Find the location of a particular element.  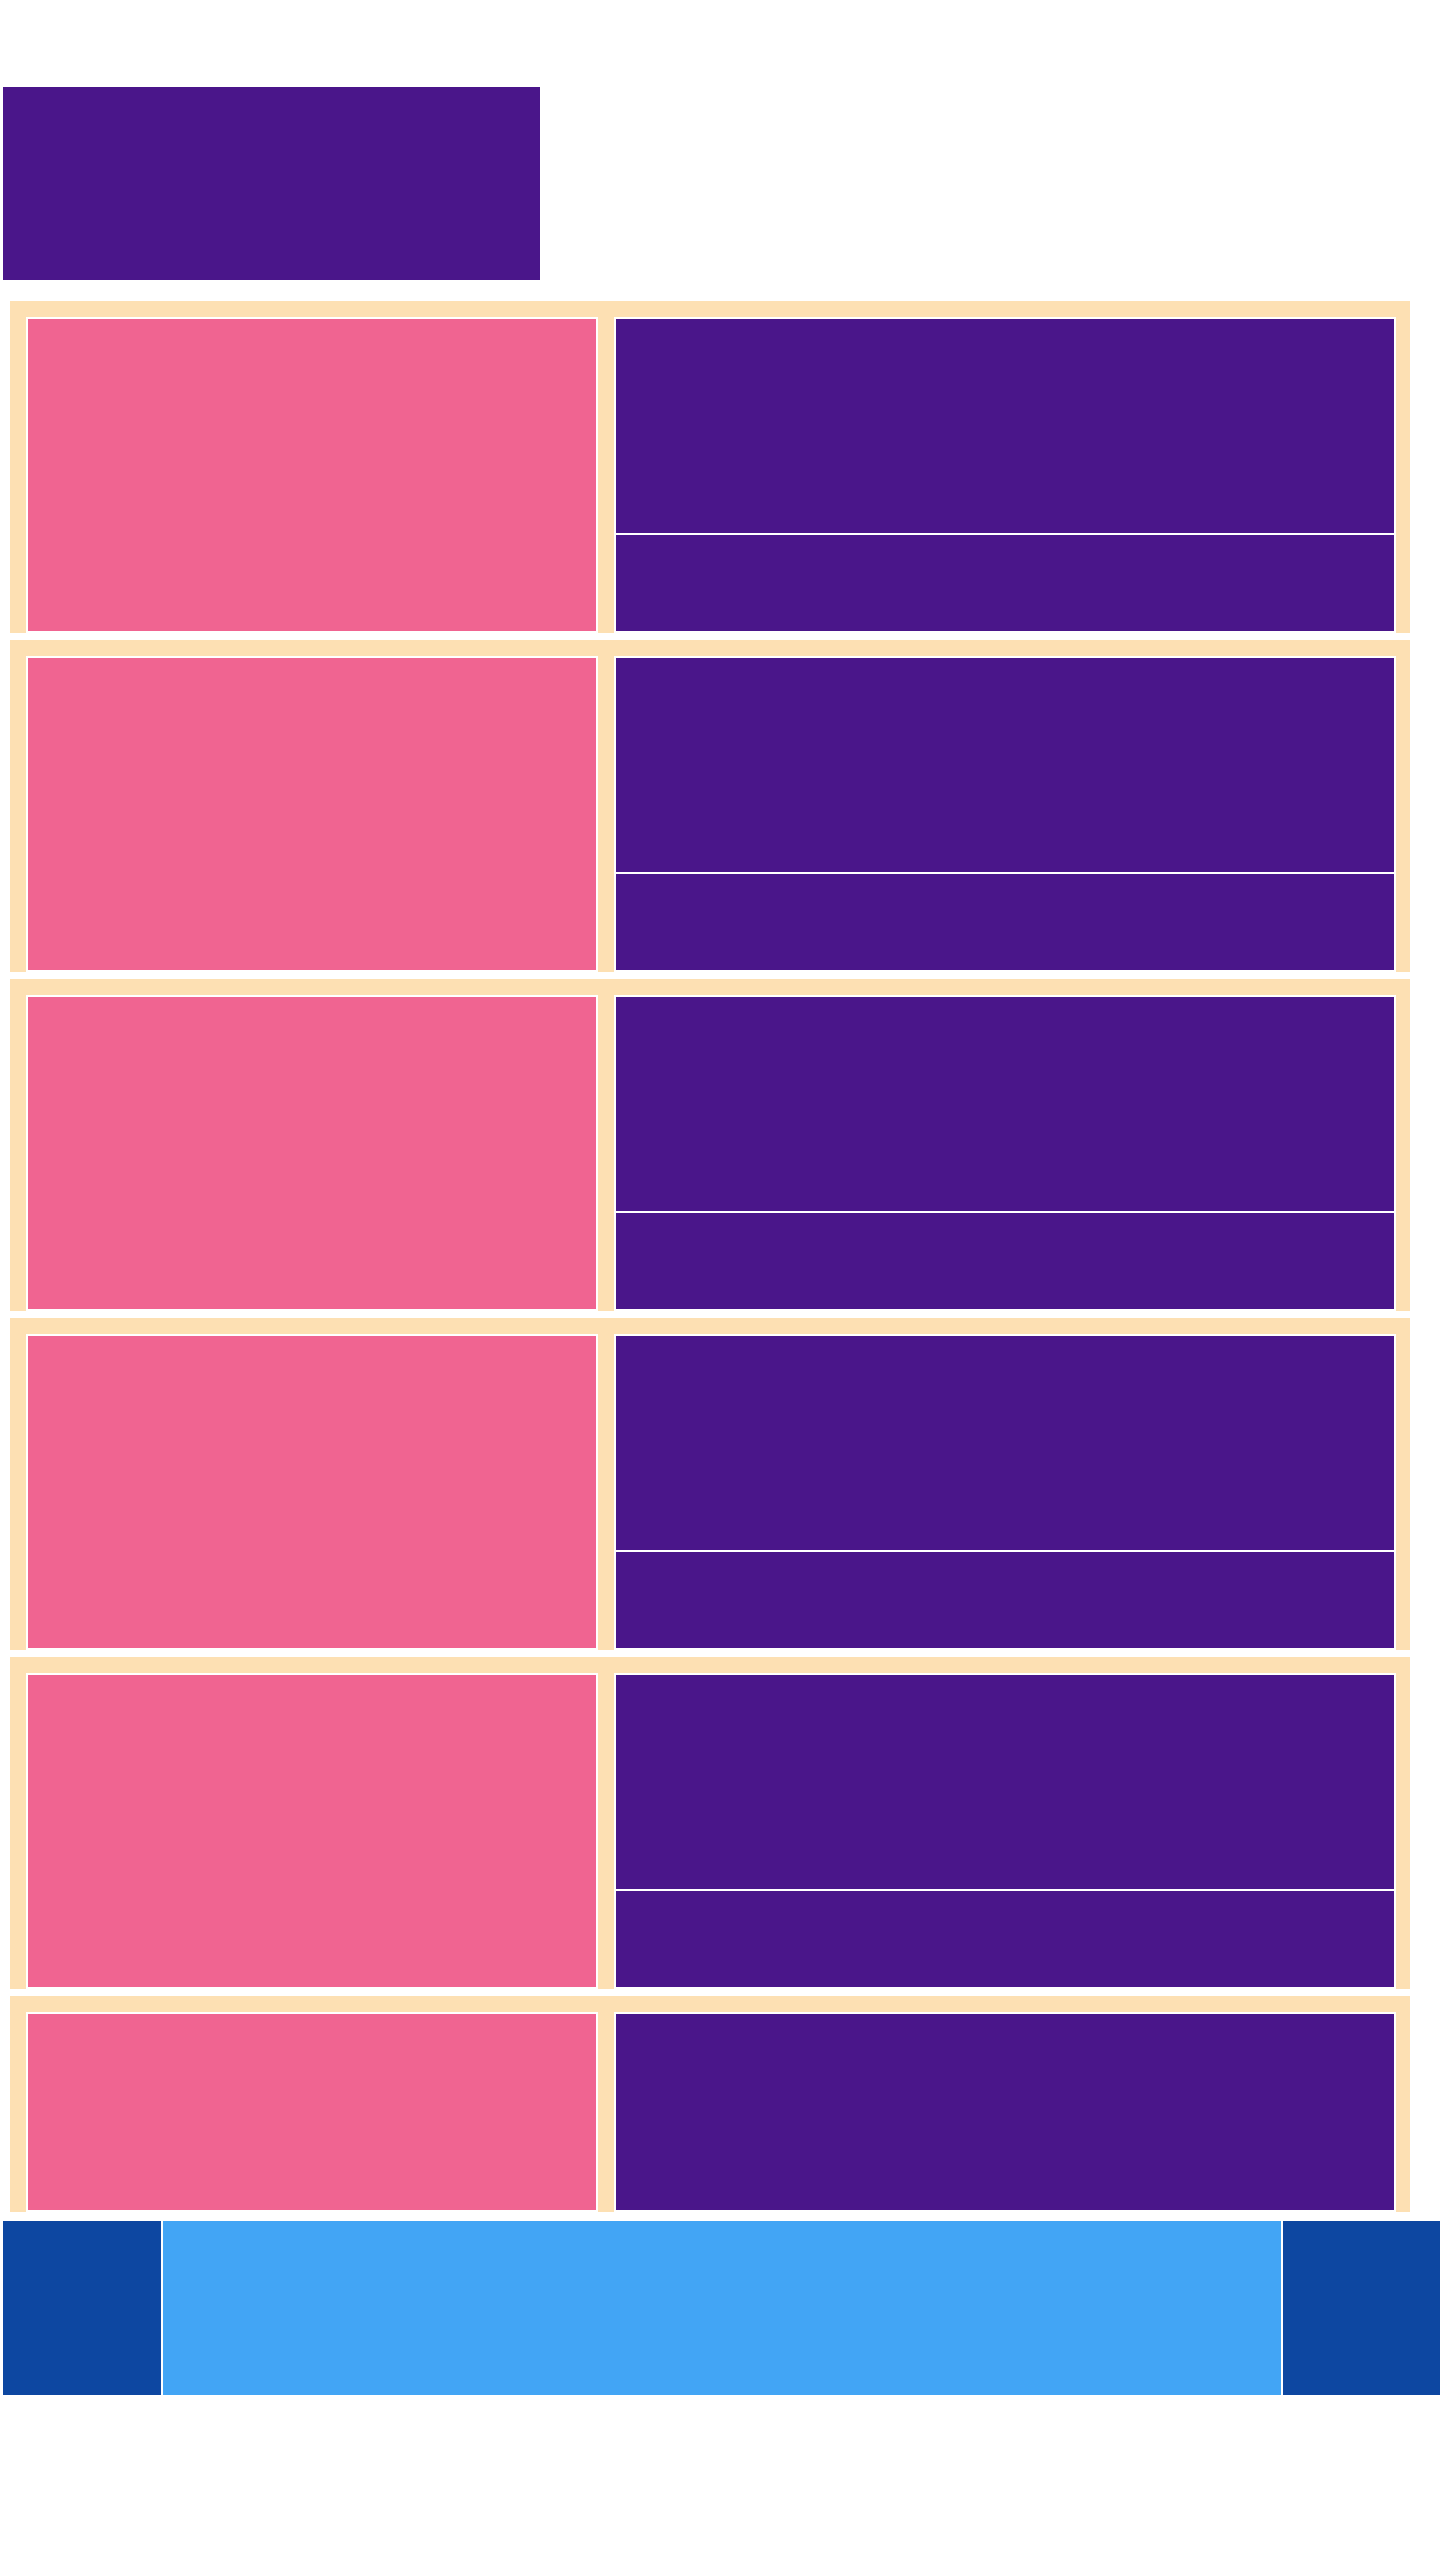

header-block is located at coordinates (271, 183).